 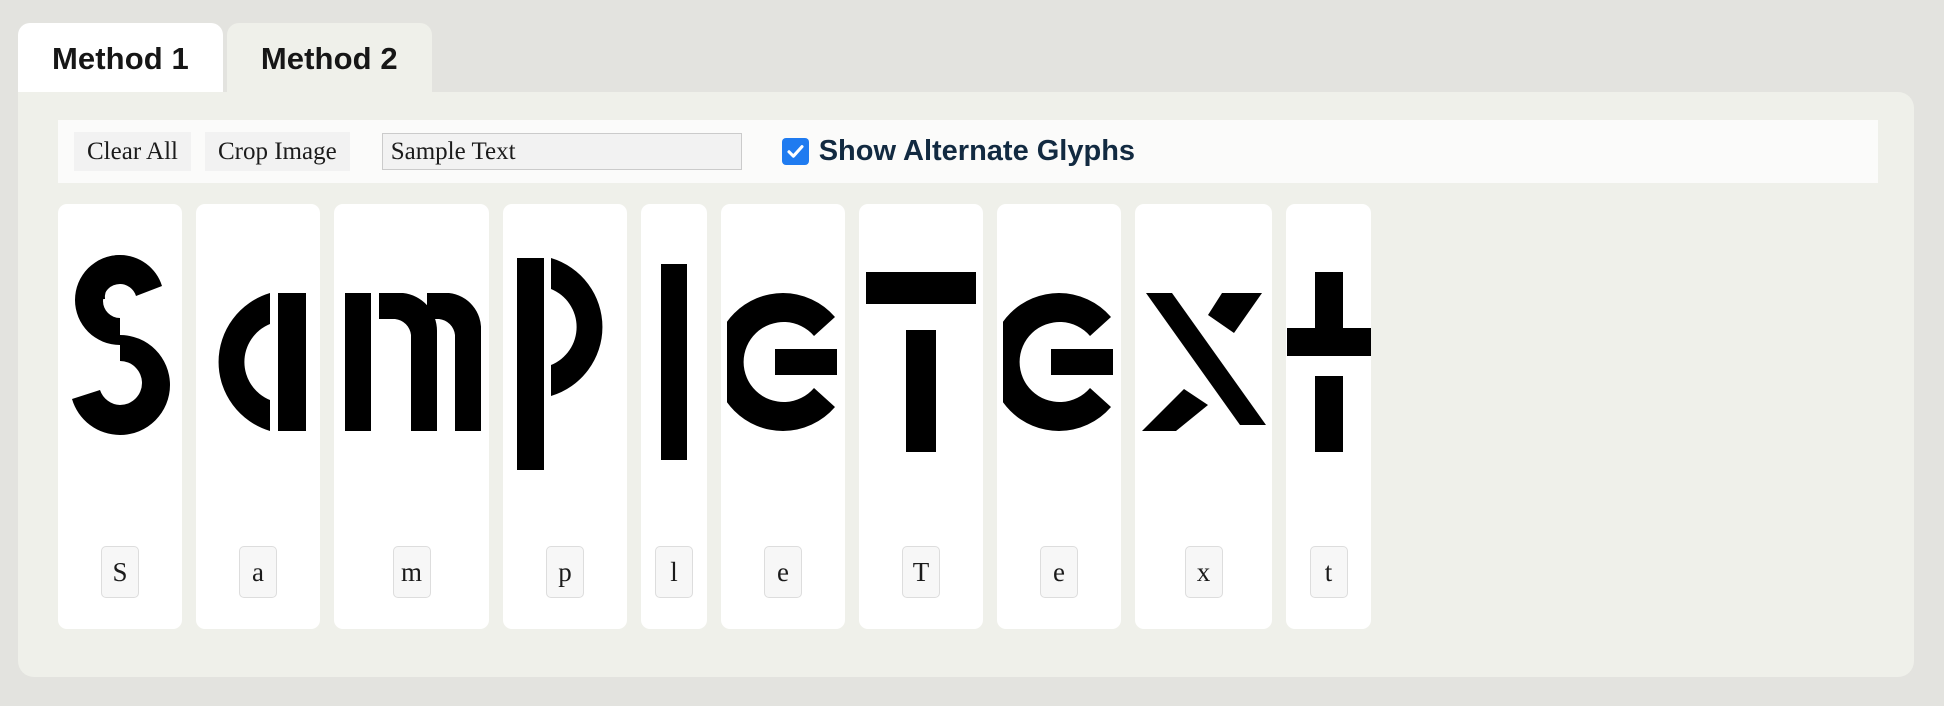 I want to click on glyph-char-field: a, so click(x=258, y=572).